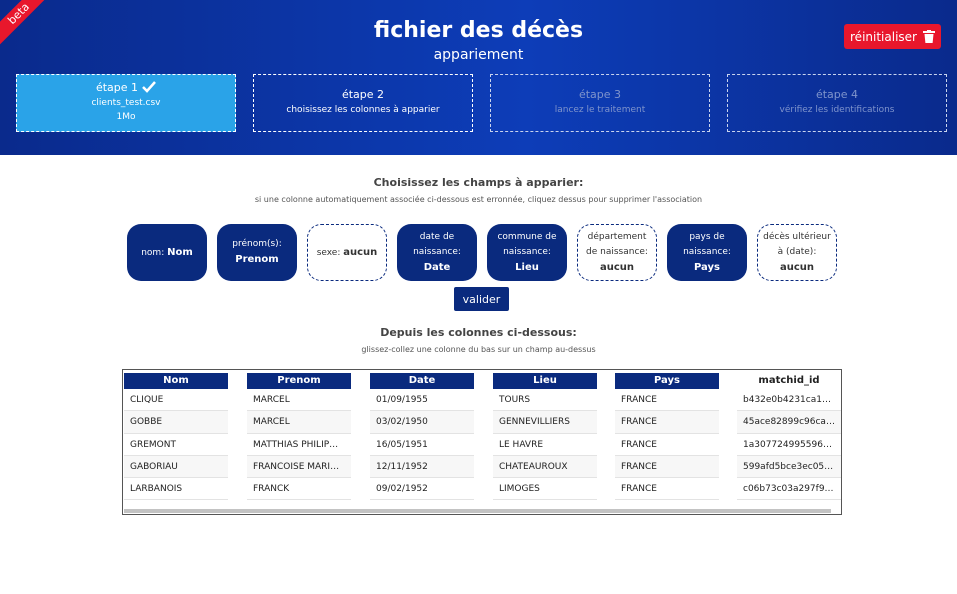 The image size is (957, 594). Describe the element at coordinates (883, 36) in the screenshot. I see `reset-label: réinitialiser` at that location.